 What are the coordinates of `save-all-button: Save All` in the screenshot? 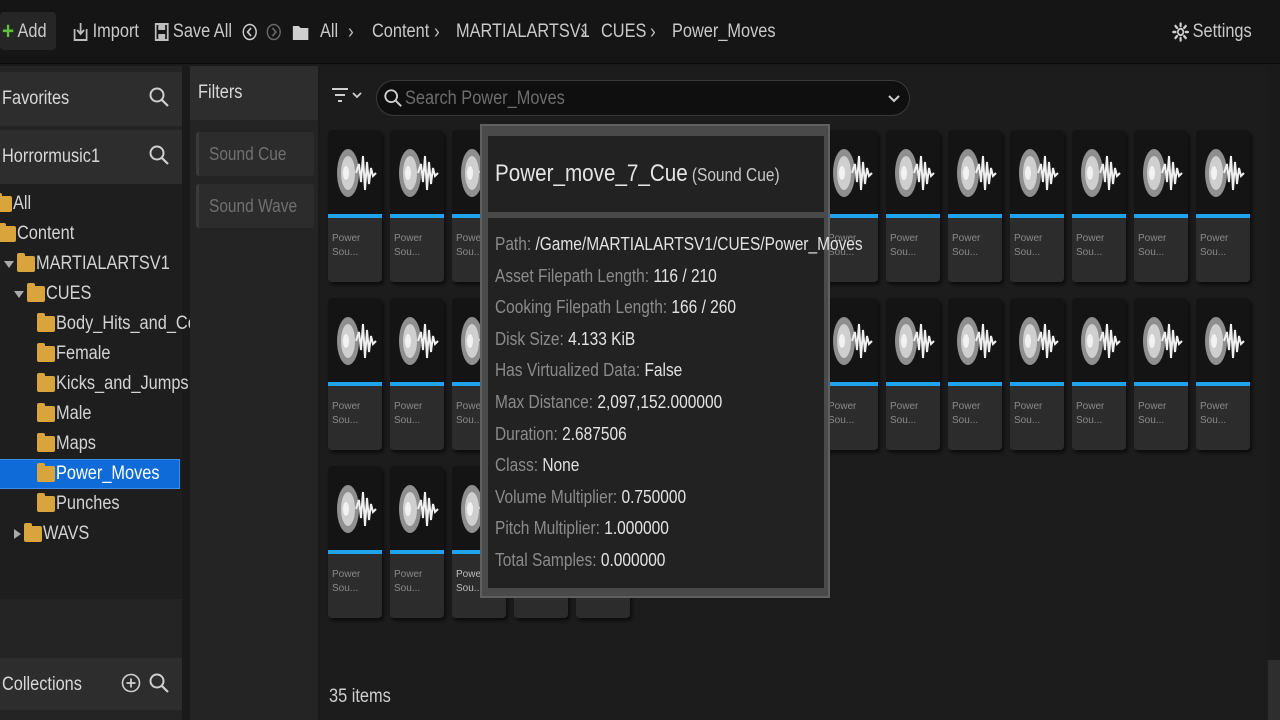 It's located at (193, 32).